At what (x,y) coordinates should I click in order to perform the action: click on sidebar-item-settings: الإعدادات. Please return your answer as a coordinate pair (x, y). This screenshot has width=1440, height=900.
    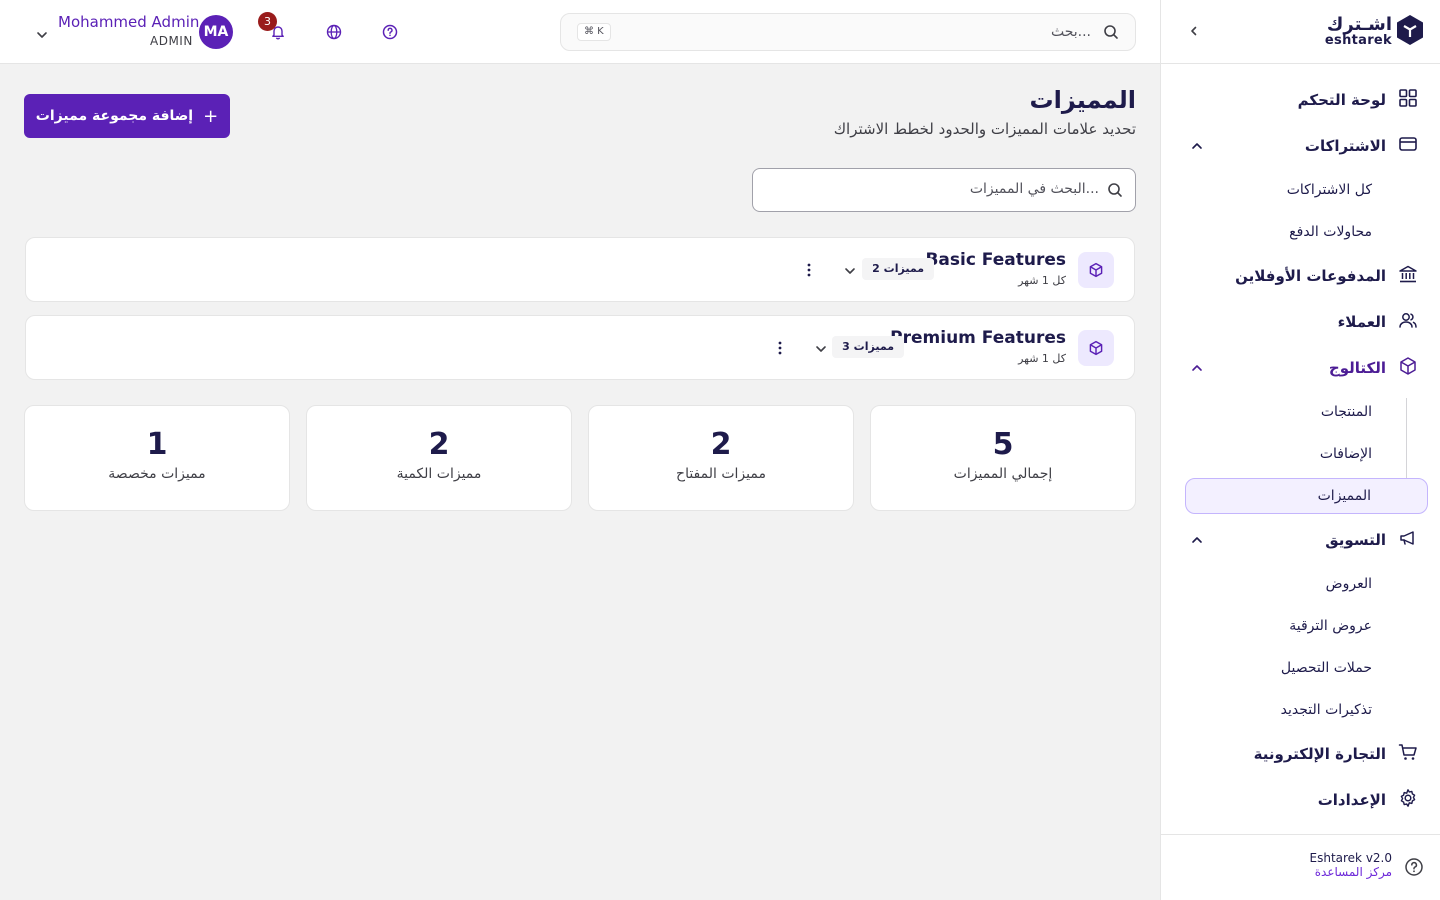
    Looking at the image, I should click on (1300, 800).